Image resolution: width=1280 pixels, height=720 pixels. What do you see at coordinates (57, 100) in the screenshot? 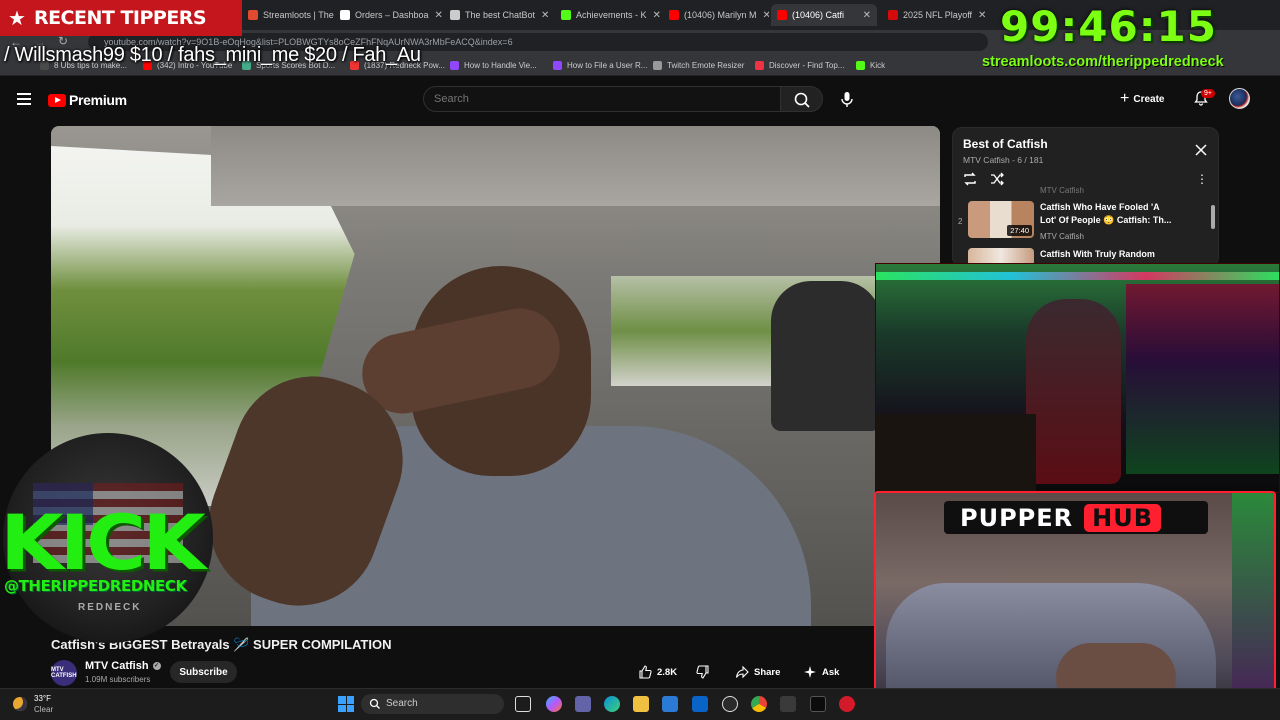
I see `youtube-play-icon` at bounding box center [57, 100].